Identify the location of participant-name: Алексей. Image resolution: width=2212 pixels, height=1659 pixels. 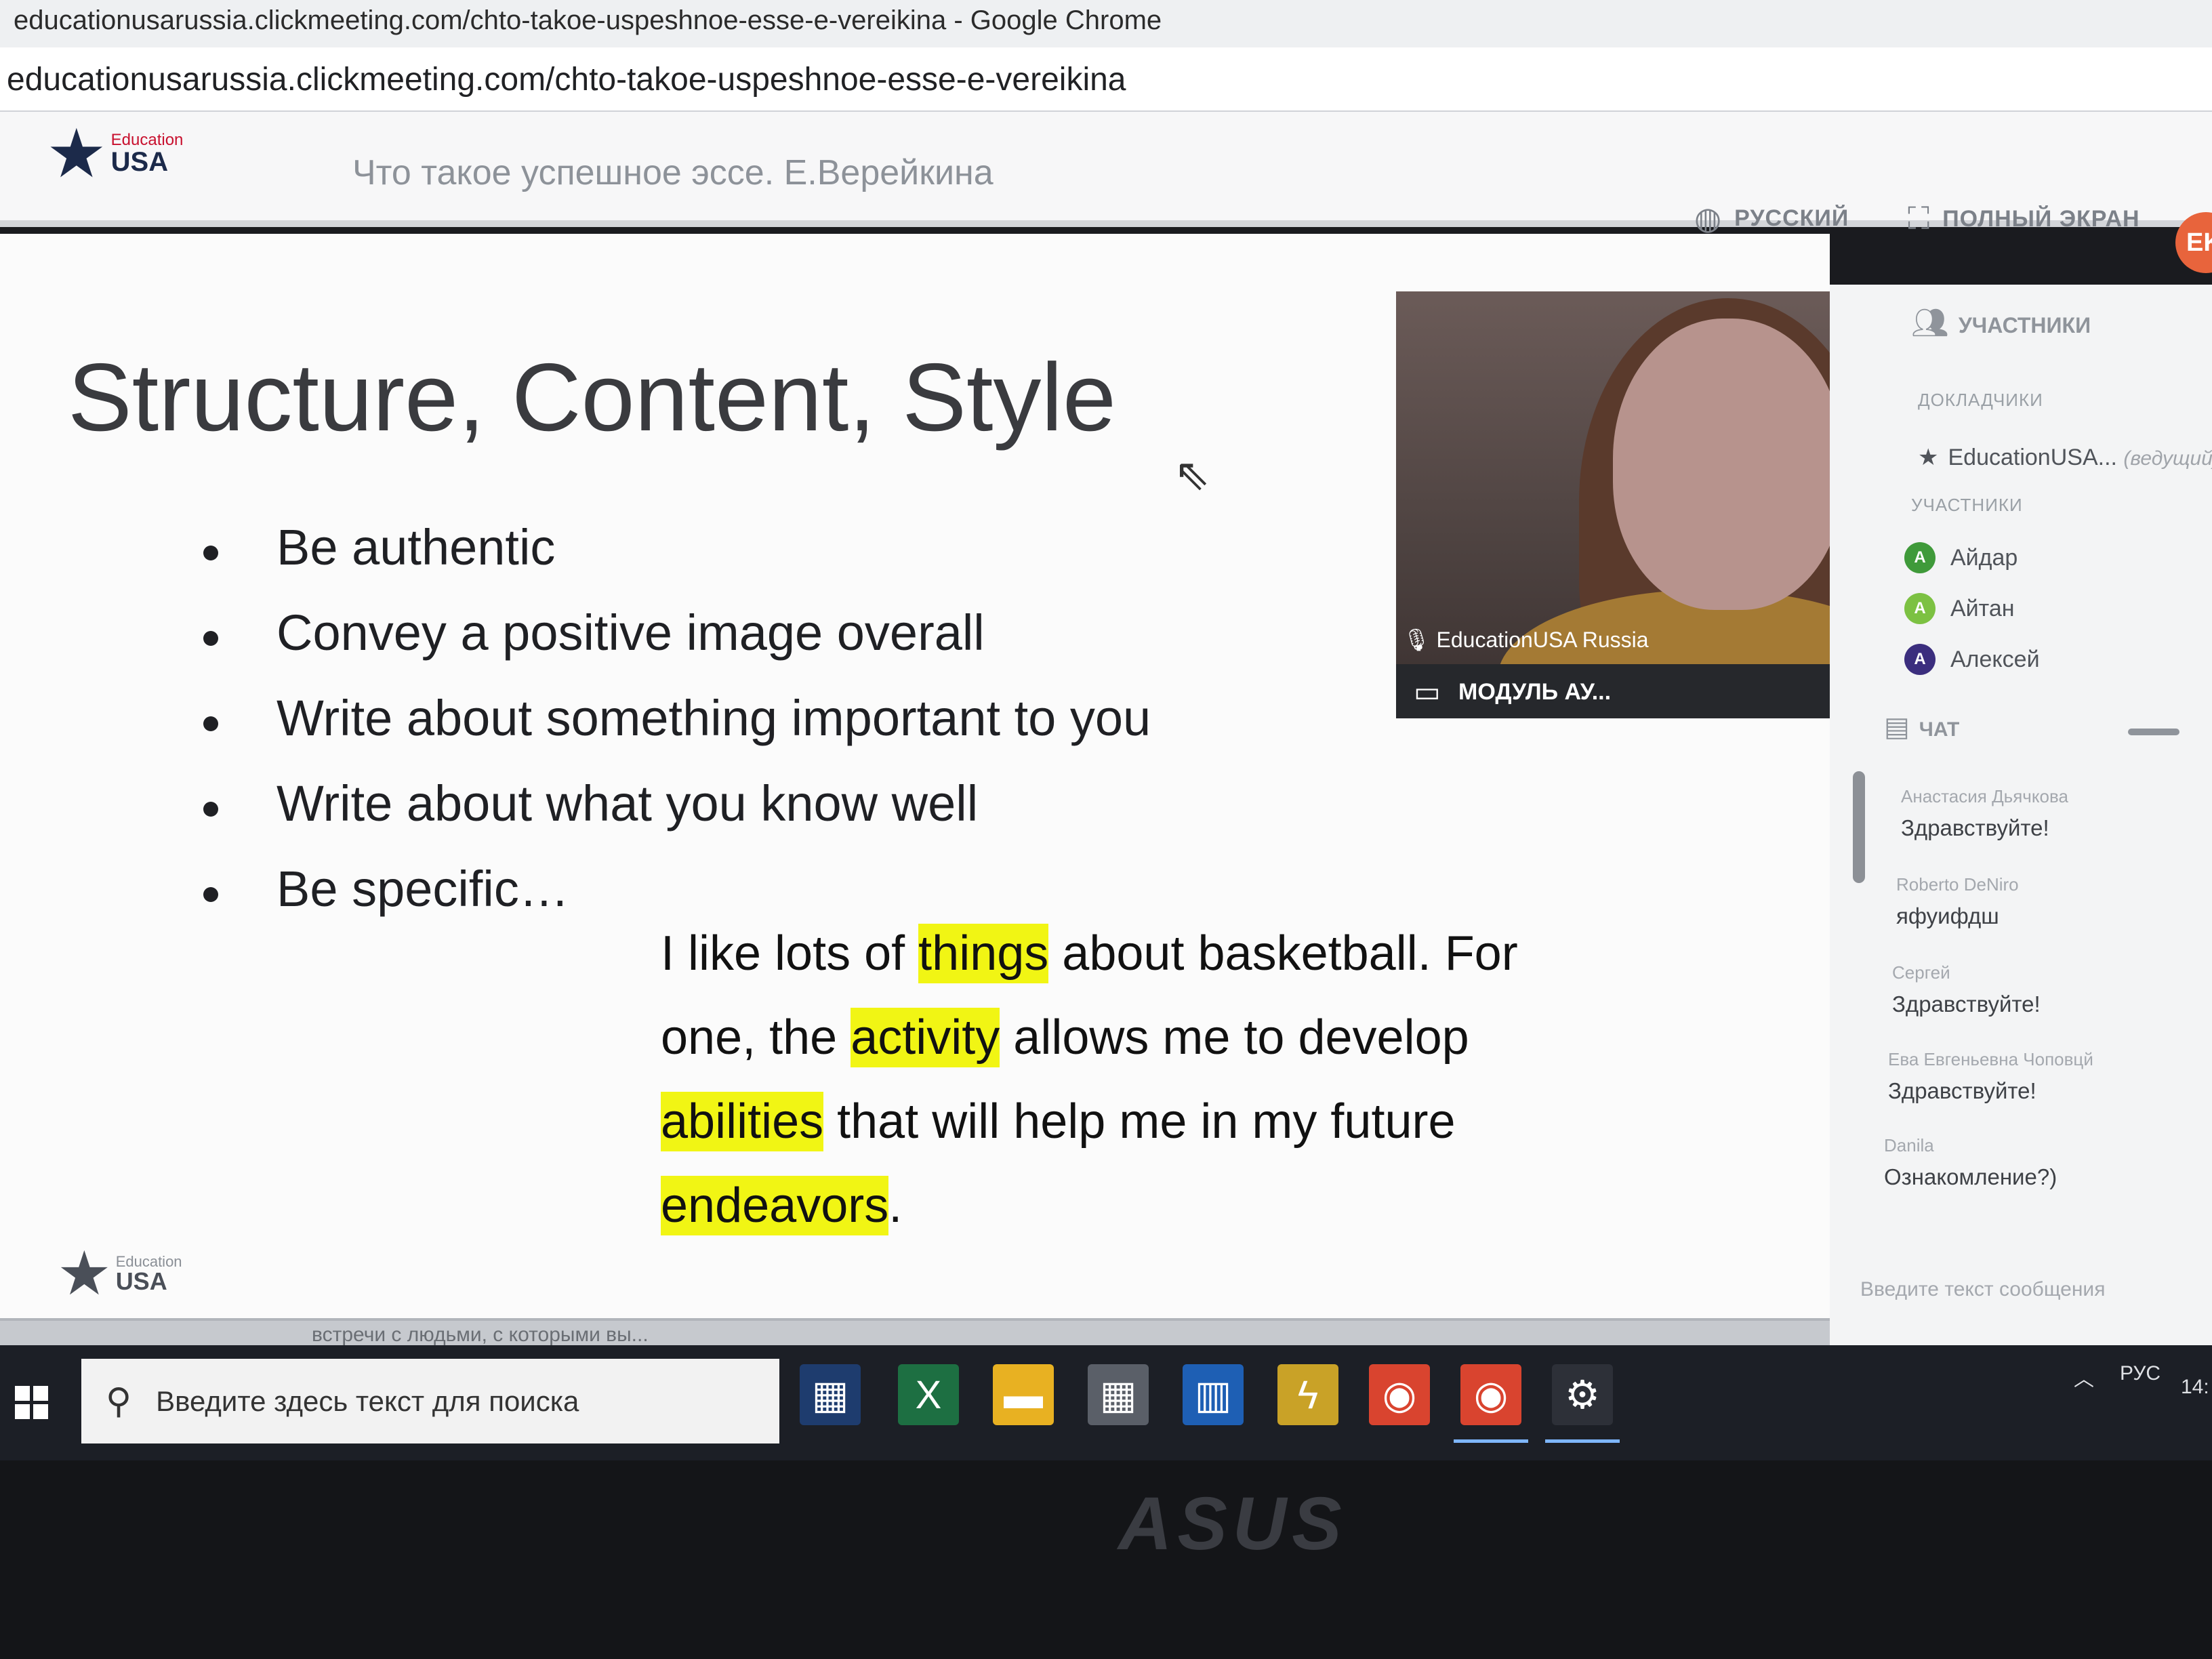
(1995, 659).